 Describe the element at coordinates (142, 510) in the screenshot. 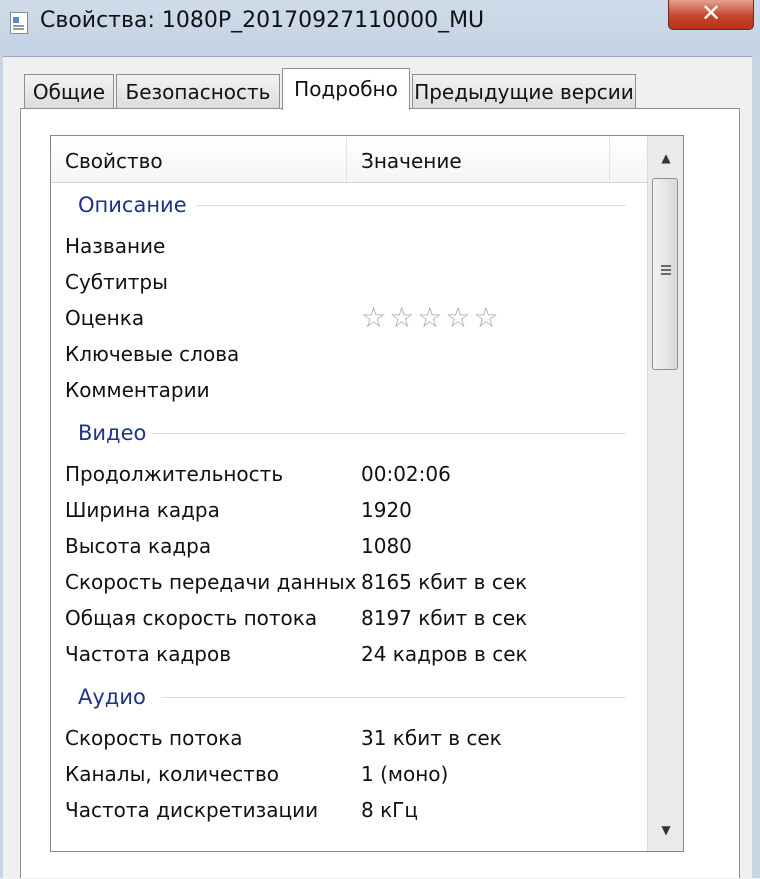

I see `property-name: Ширина кадра` at that location.